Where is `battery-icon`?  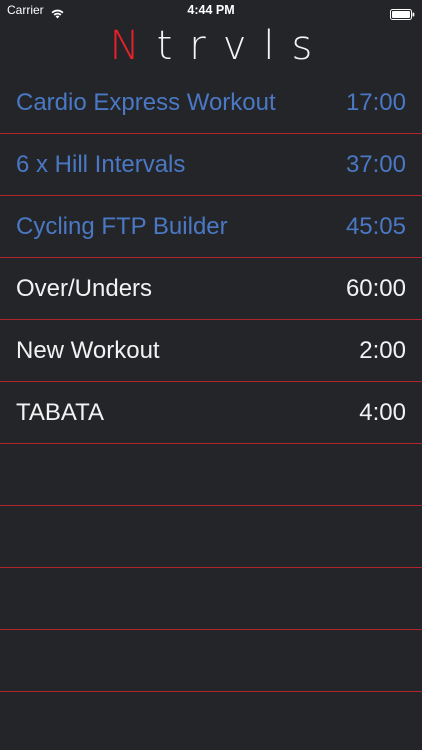 battery-icon is located at coordinates (402, 12).